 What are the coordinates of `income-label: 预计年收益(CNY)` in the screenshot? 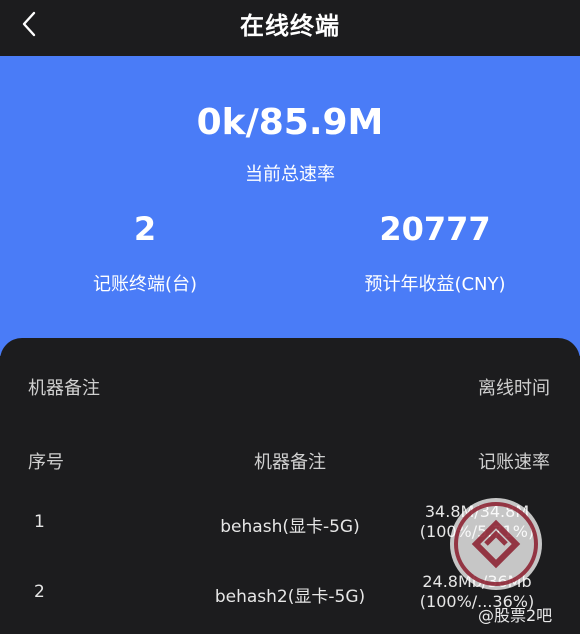 It's located at (435, 284).